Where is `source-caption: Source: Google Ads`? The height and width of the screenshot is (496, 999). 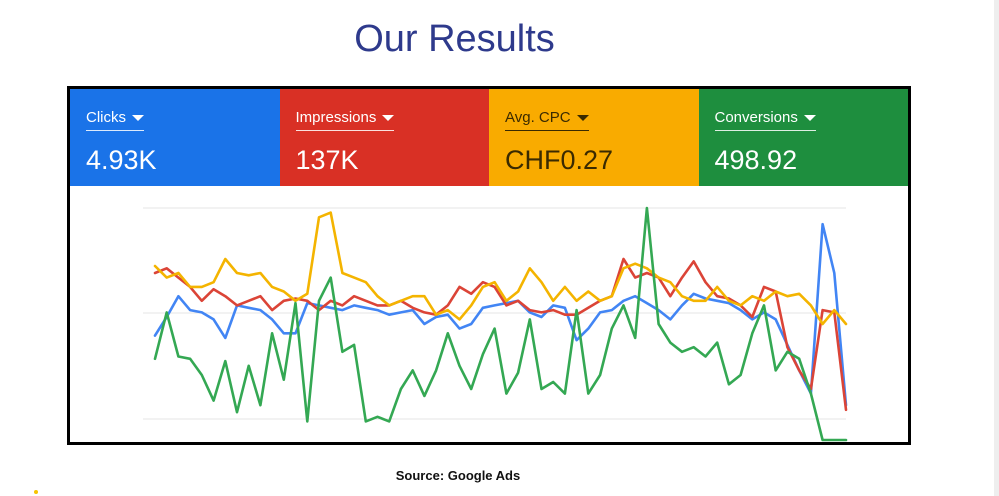 source-caption: Source: Google Ads is located at coordinates (458, 475).